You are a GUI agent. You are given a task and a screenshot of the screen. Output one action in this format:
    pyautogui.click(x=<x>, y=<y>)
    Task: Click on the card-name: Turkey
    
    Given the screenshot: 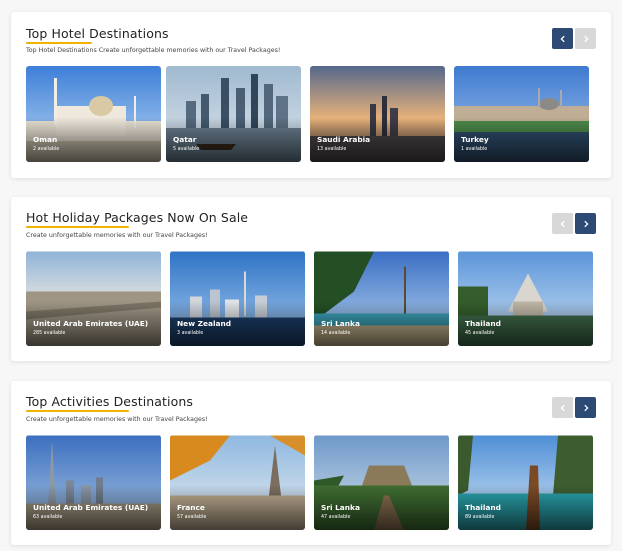 What is the action you would take?
    pyautogui.click(x=475, y=139)
    